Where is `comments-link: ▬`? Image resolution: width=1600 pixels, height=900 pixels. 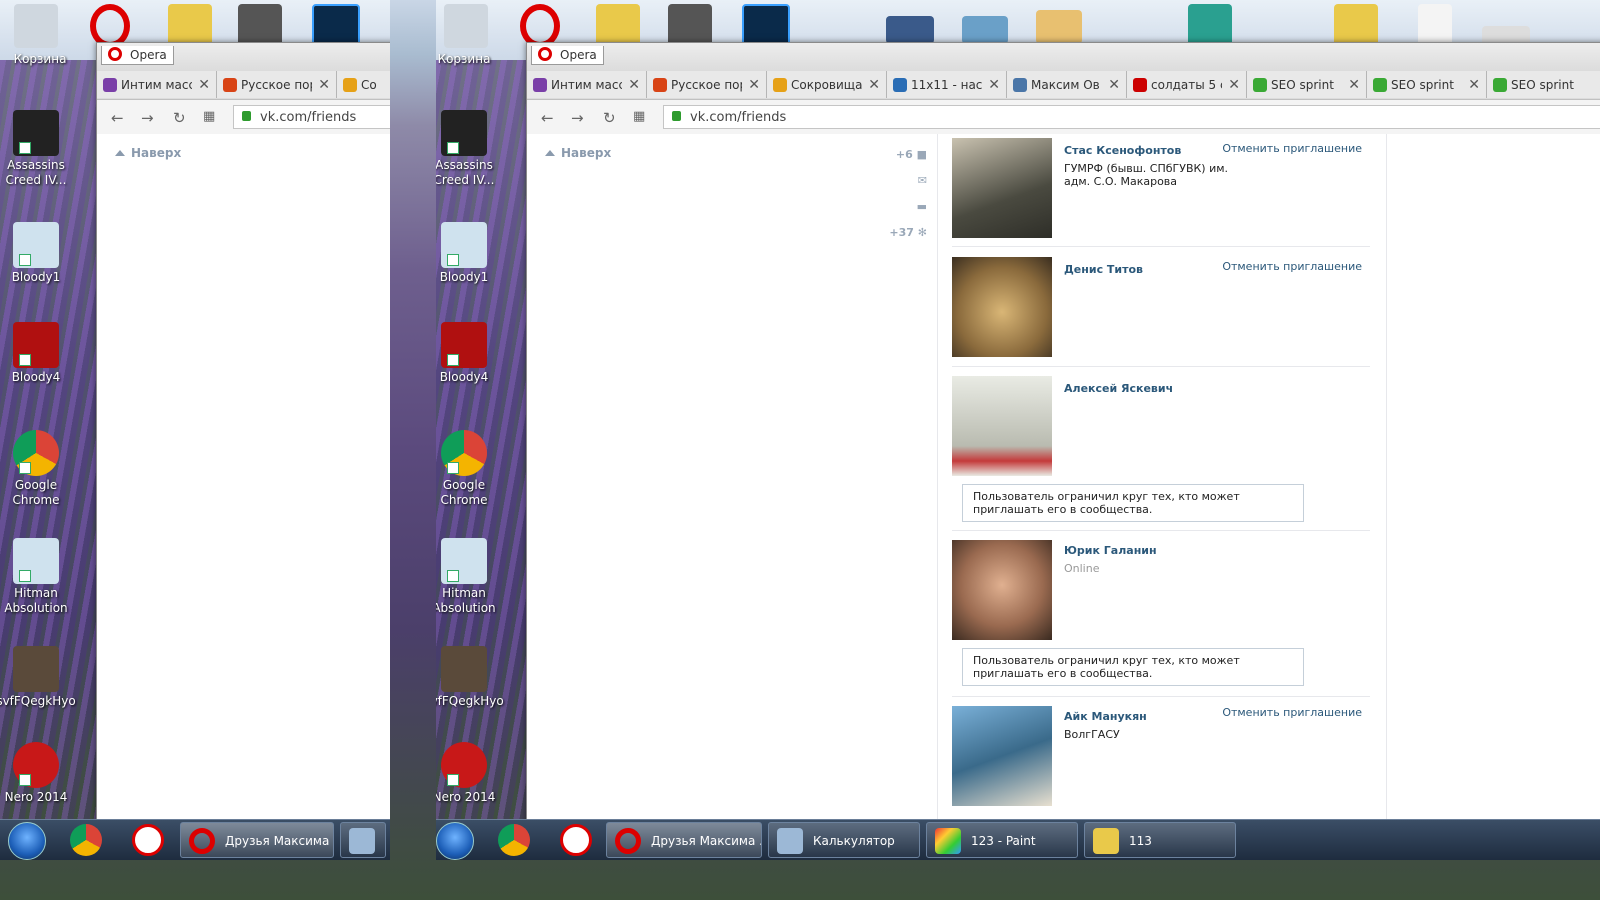
comments-link: ▬ is located at coordinates (907, 206).